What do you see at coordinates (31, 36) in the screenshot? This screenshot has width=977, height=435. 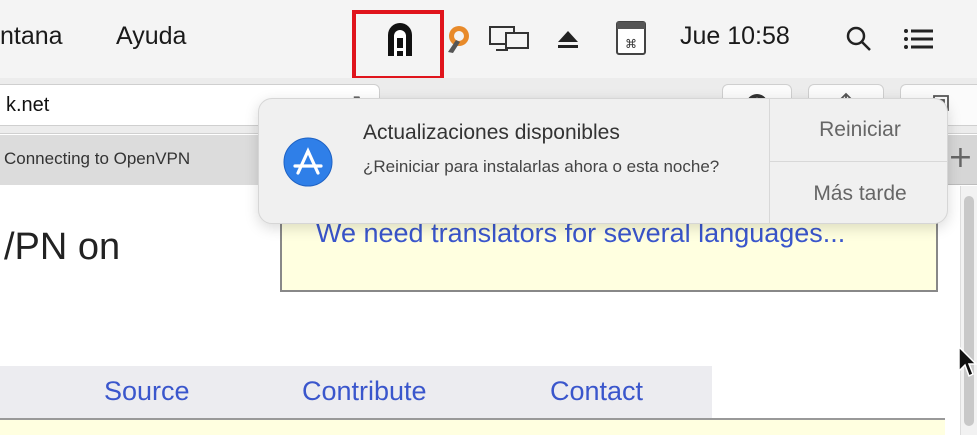 I see `menu-ventana: ntana` at bounding box center [31, 36].